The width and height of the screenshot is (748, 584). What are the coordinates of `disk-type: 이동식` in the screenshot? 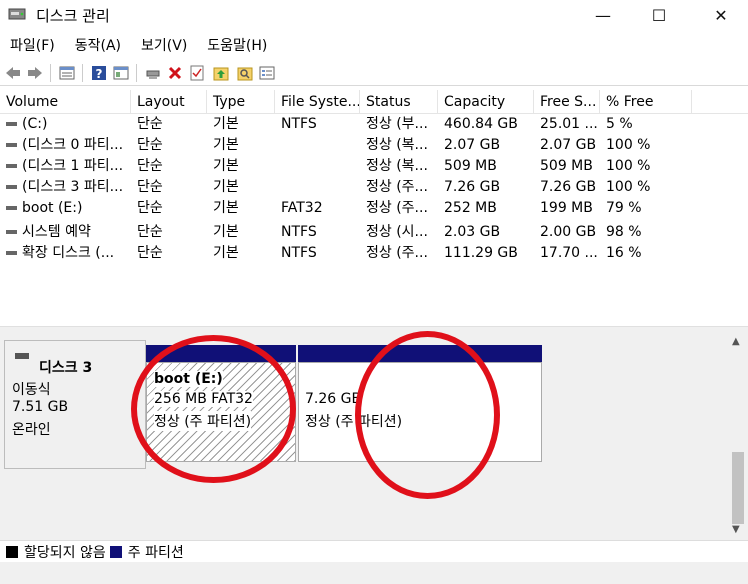 It's located at (31, 390).